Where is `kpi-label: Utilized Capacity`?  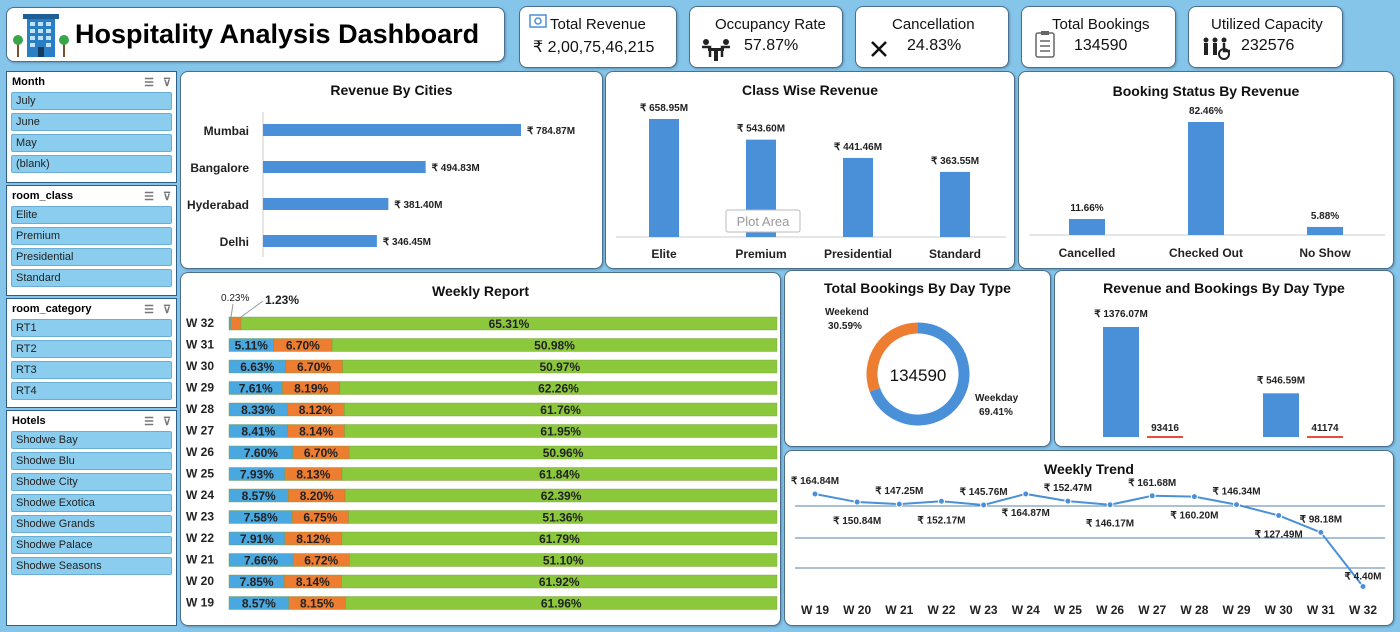
kpi-label: Utilized Capacity is located at coordinates (1267, 24).